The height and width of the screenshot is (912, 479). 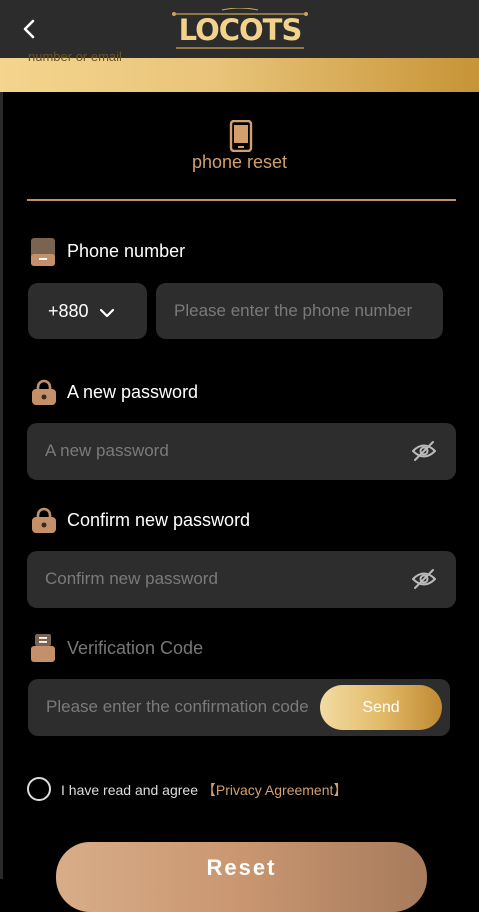 What do you see at coordinates (1, 485) in the screenshot?
I see `left-edge` at bounding box center [1, 485].